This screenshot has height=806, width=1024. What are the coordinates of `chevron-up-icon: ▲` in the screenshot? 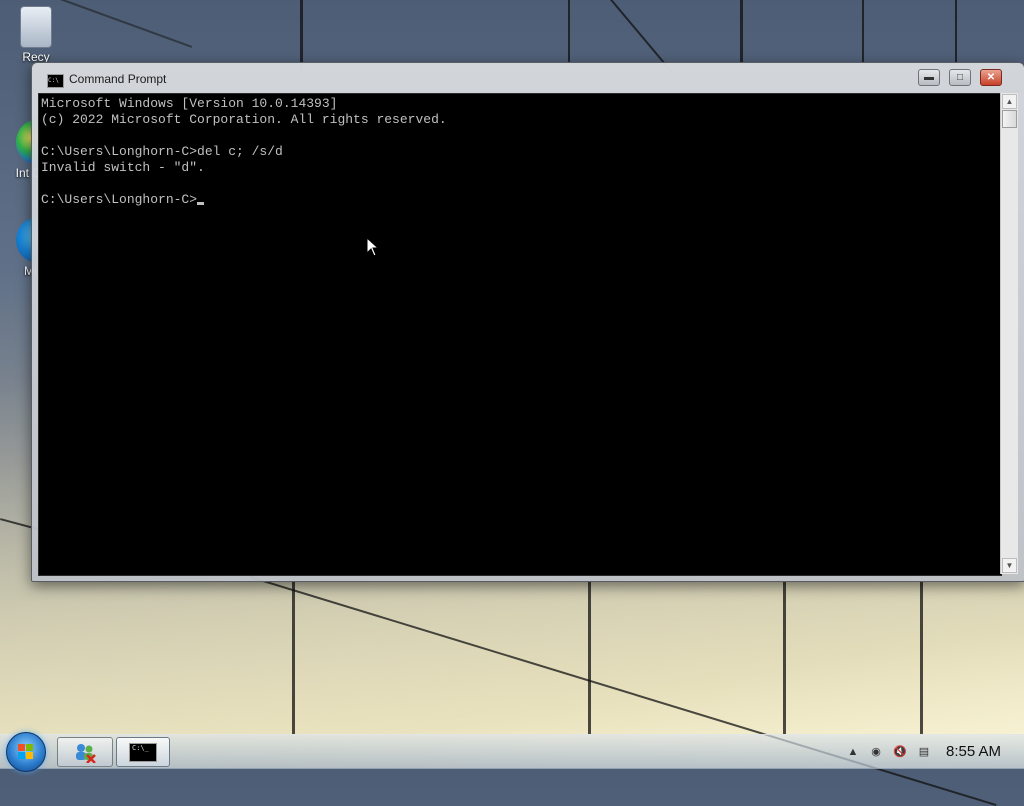 It's located at (1009, 101).